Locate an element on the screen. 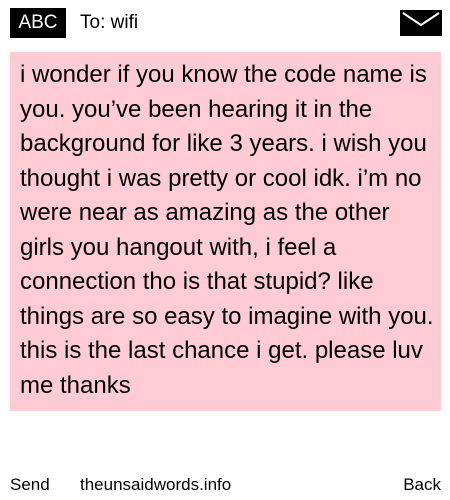  recipient-label: To: wifi is located at coordinates (109, 22).